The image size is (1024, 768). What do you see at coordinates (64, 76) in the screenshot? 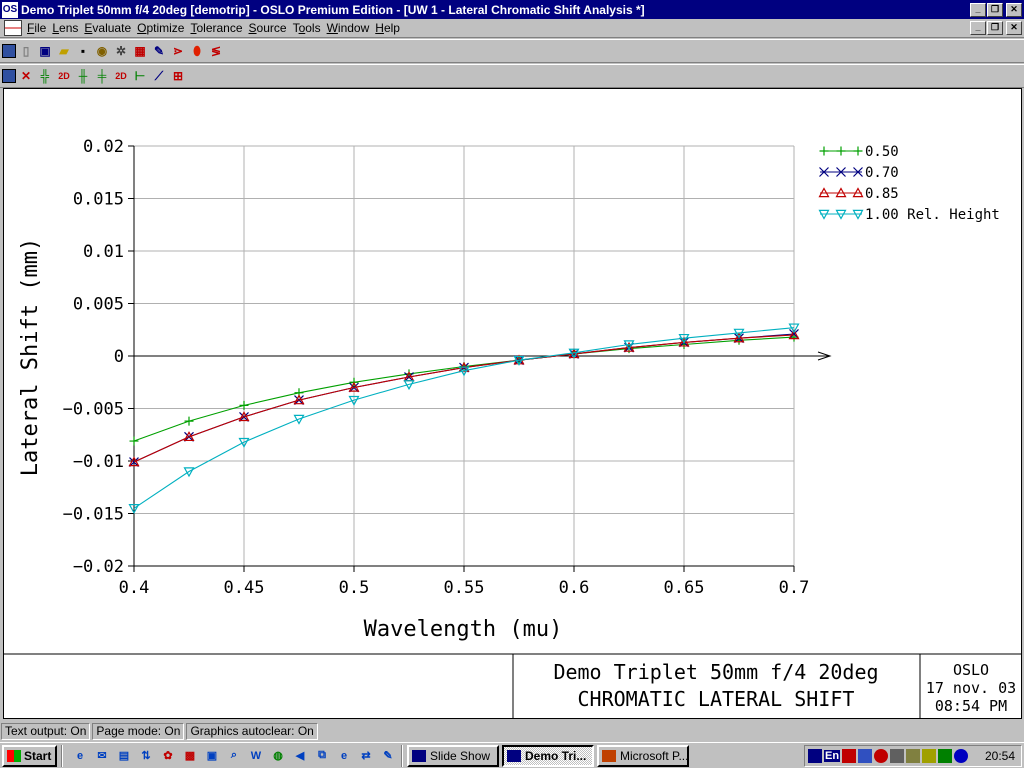
I see `2d-icon: 2D` at bounding box center [64, 76].